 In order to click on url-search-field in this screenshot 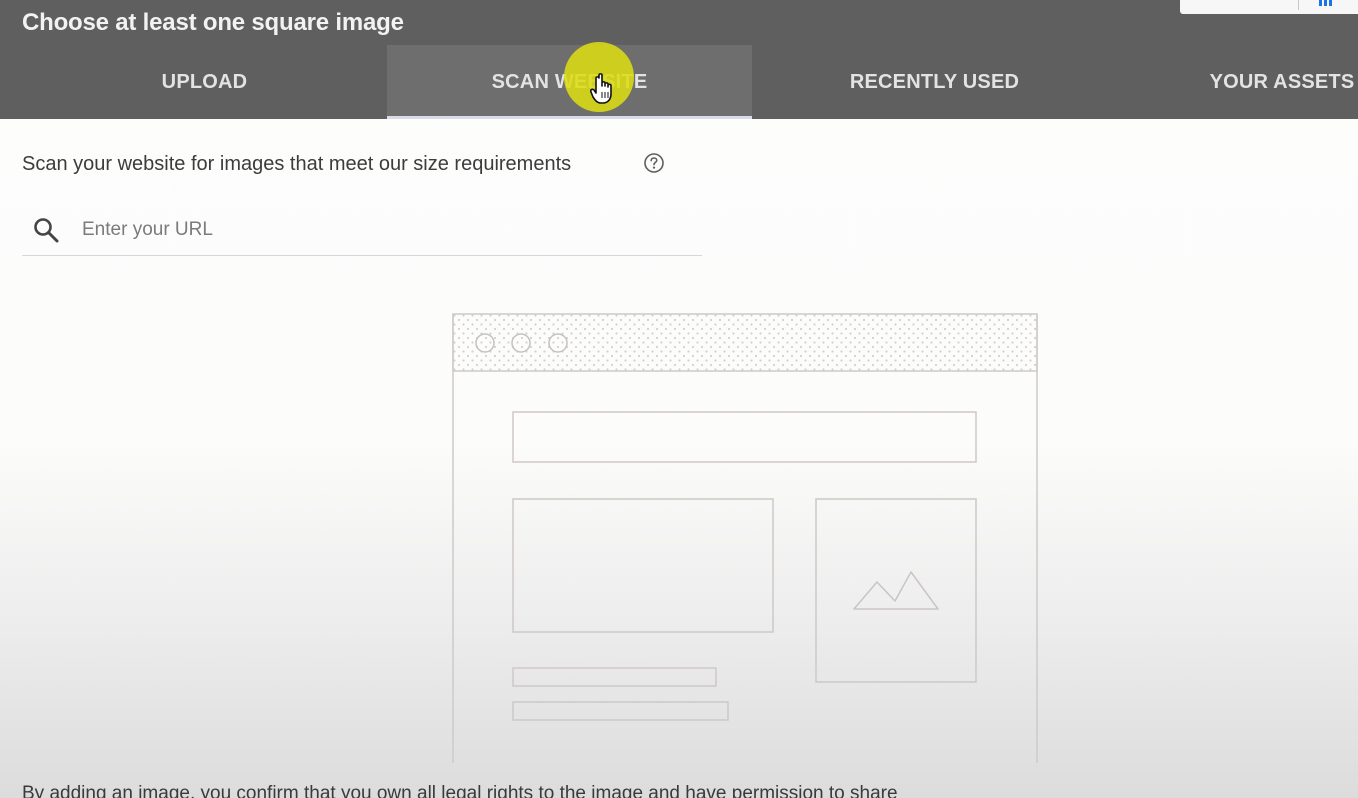, I will do `click(362, 229)`.